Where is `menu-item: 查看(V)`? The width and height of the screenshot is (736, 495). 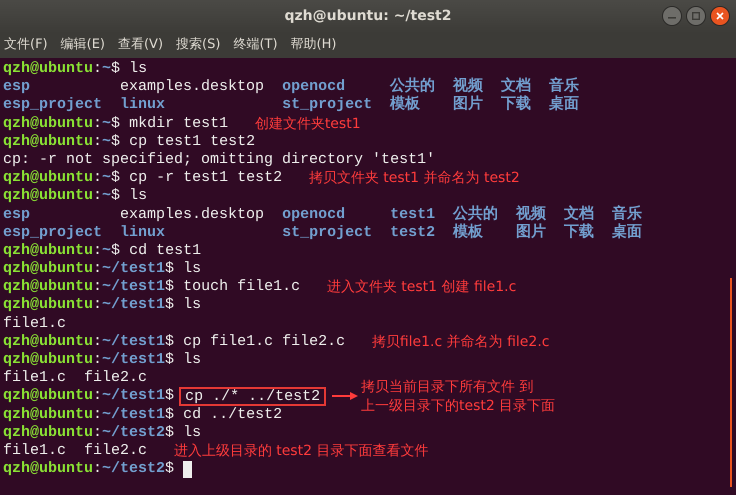 menu-item: 查看(V) is located at coordinates (141, 45).